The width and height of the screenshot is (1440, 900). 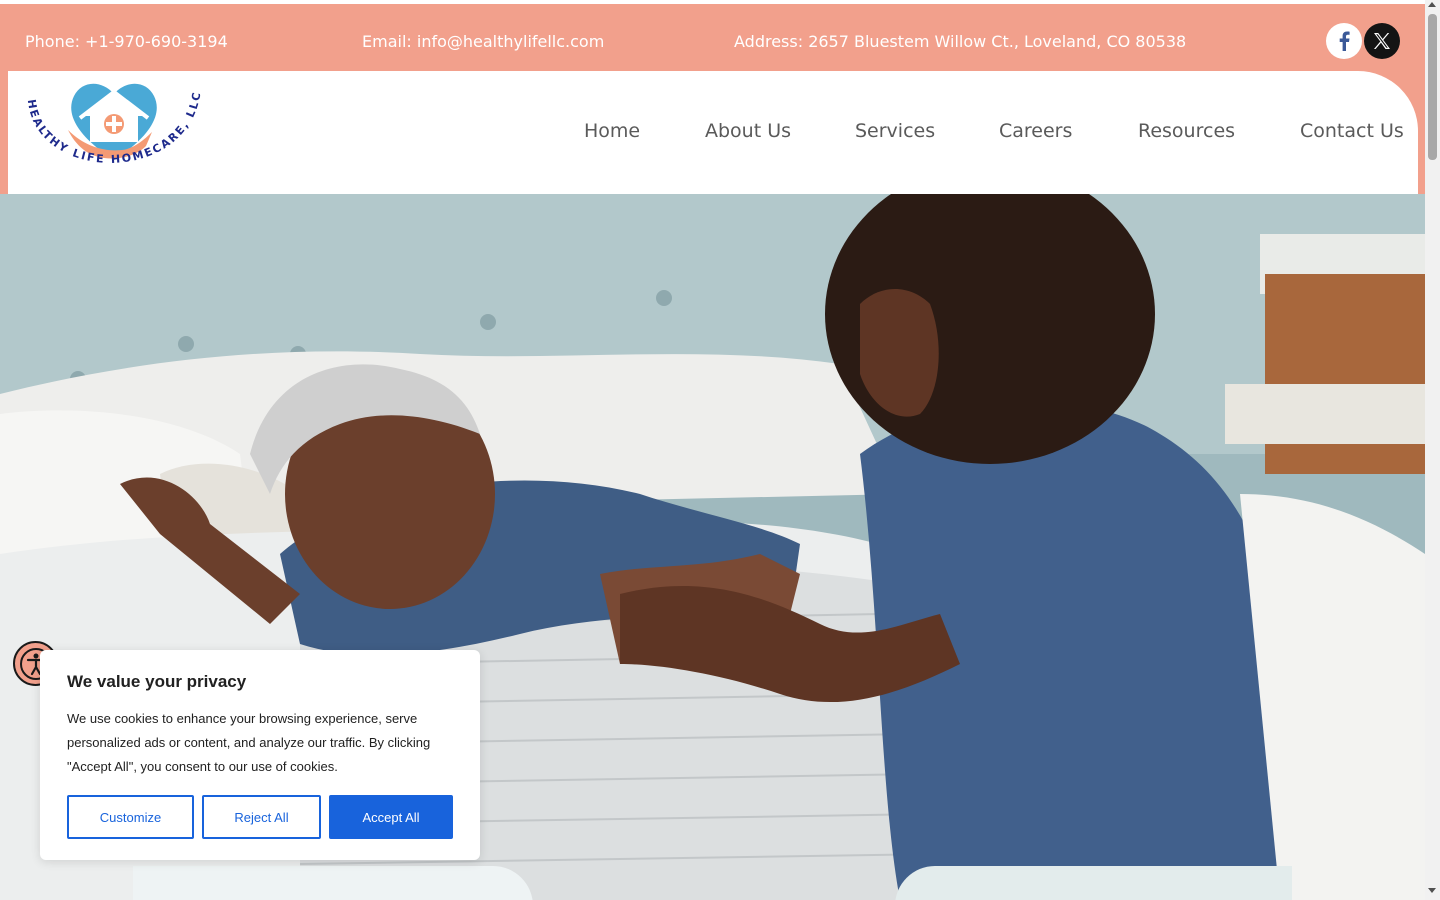 What do you see at coordinates (333, 883) in the screenshot?
I see `bottom-card-left` at bounding box center [333, 883].